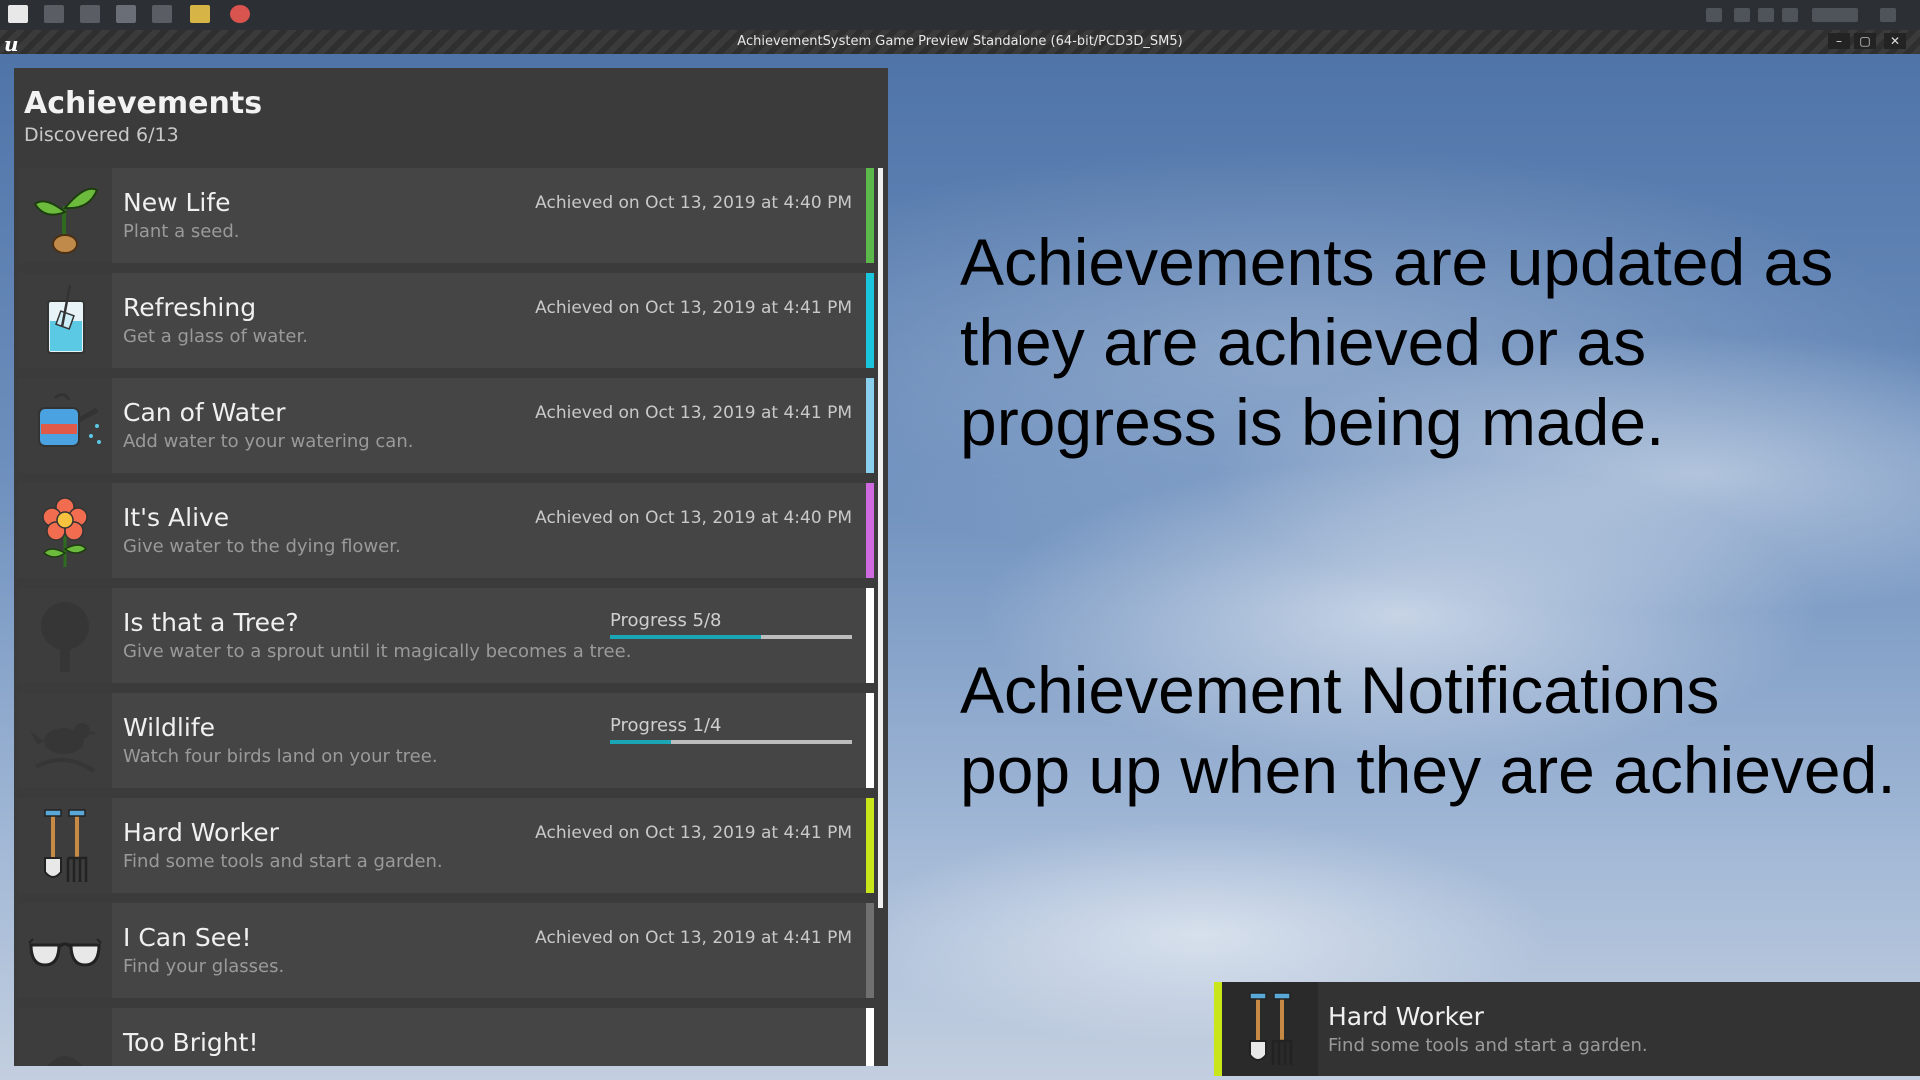  What do you see at coordinates (162, 14) in the screenshot?
I see `app-taskbar-icon` at bounding box center [162, 14].